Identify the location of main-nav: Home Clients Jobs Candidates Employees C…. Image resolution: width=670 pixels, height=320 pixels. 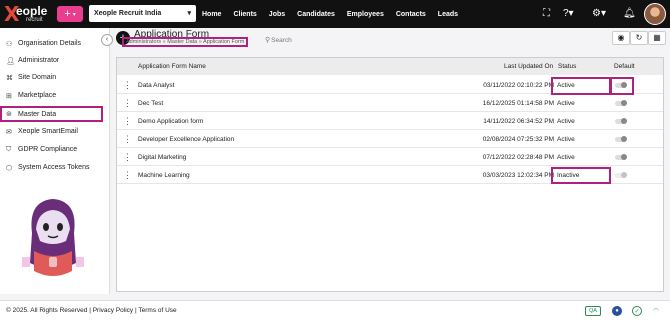
(336, 14).